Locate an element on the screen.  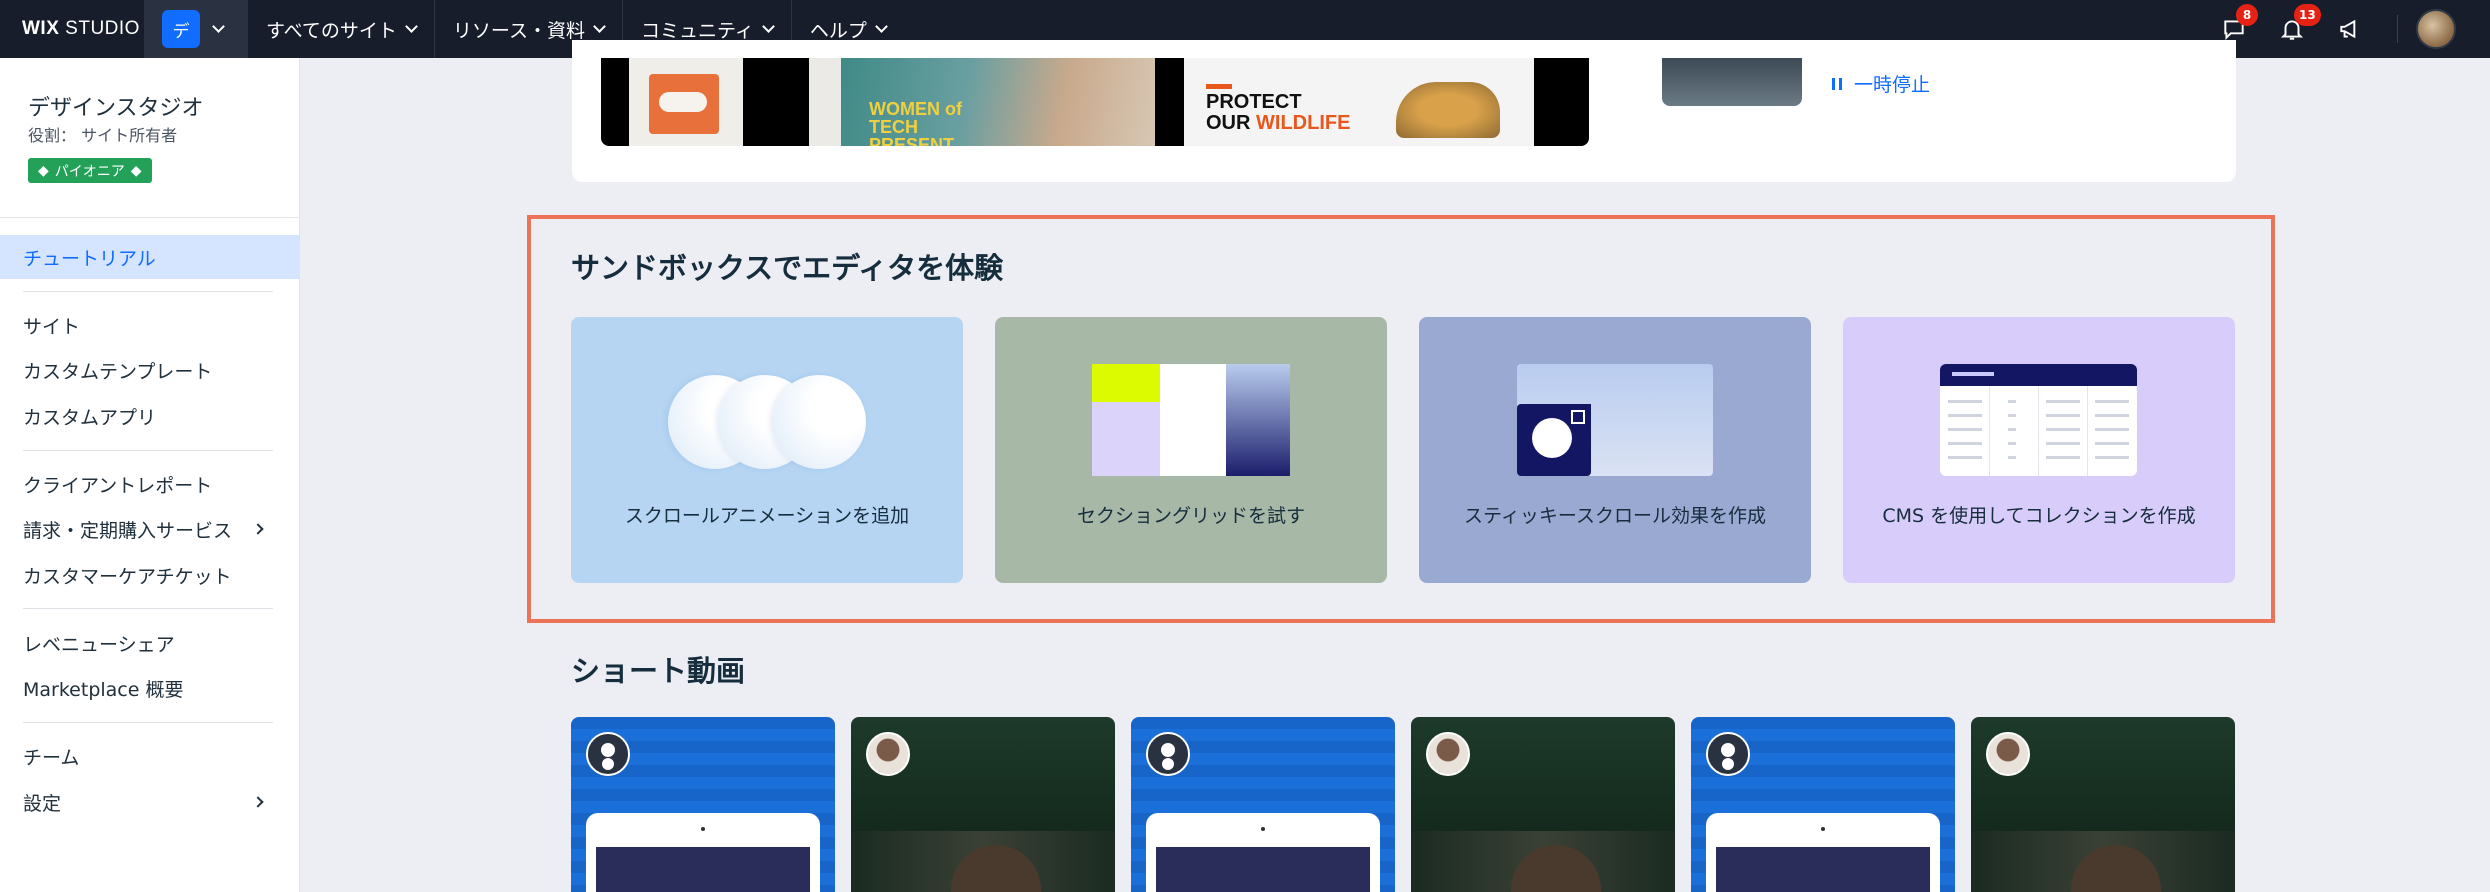
video-thumbnail is located at coordinates (1732, 82).